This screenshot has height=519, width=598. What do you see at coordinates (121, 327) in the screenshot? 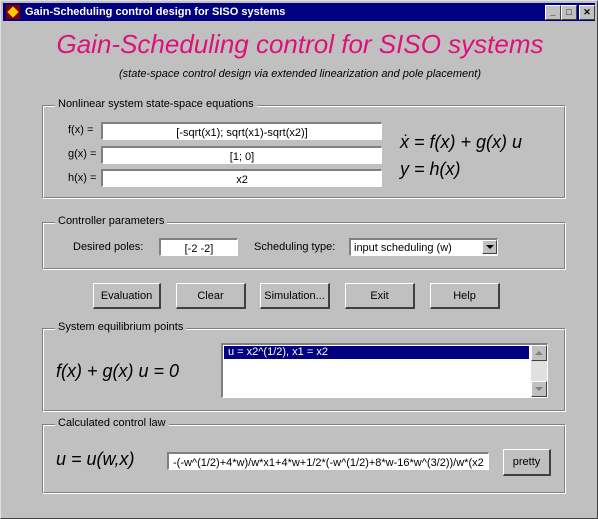
I see `equilibrium-group-label: System equilibrium points` at bounding box center [121, 327].